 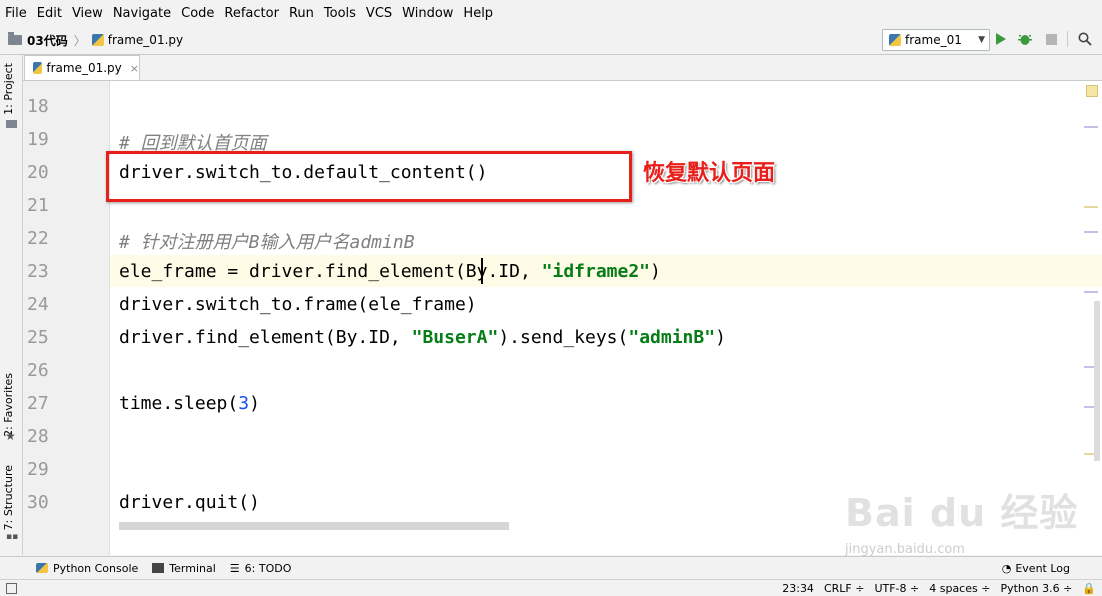 I want to click on menu-code: Code, so click(x=197, y=13).